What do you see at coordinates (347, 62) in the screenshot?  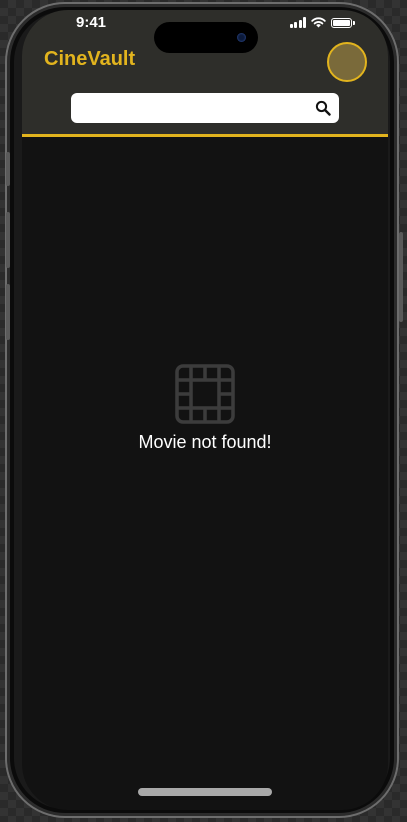 I see `profile-avatar` at bounding box center [347, 62].